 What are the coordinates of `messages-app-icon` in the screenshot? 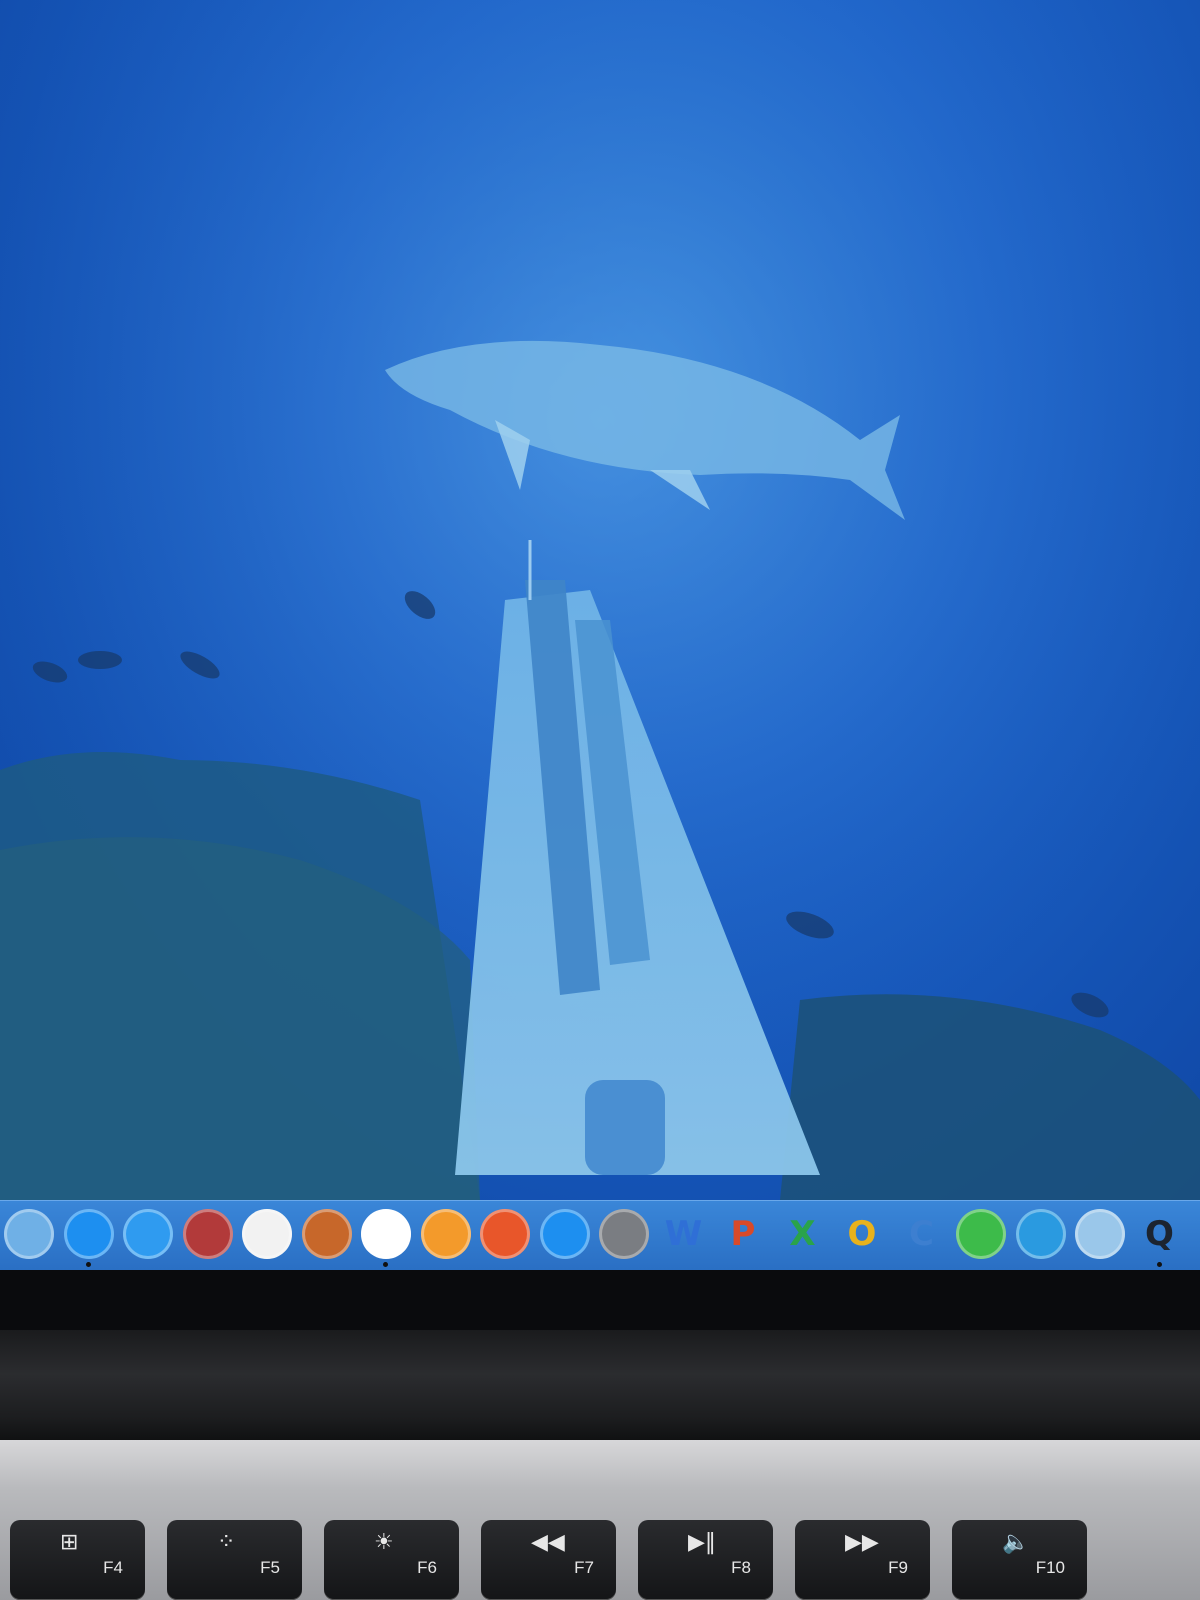 It's located at (148, 1234).